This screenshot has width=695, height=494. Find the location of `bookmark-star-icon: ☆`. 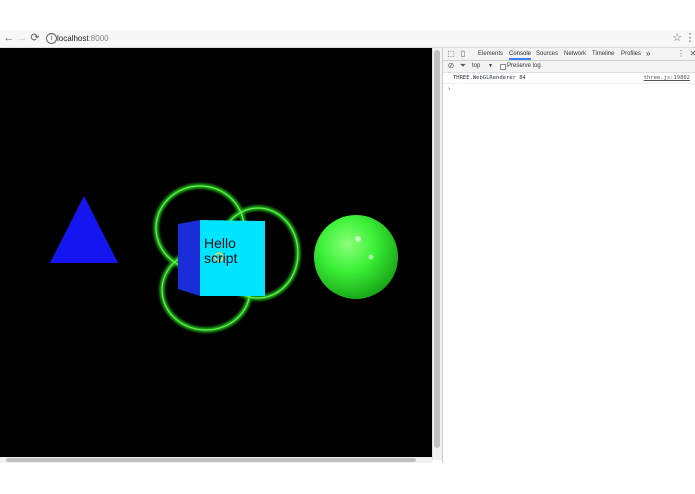

bookmark-star-icon: ☆ is located at coordinates (677, 38).